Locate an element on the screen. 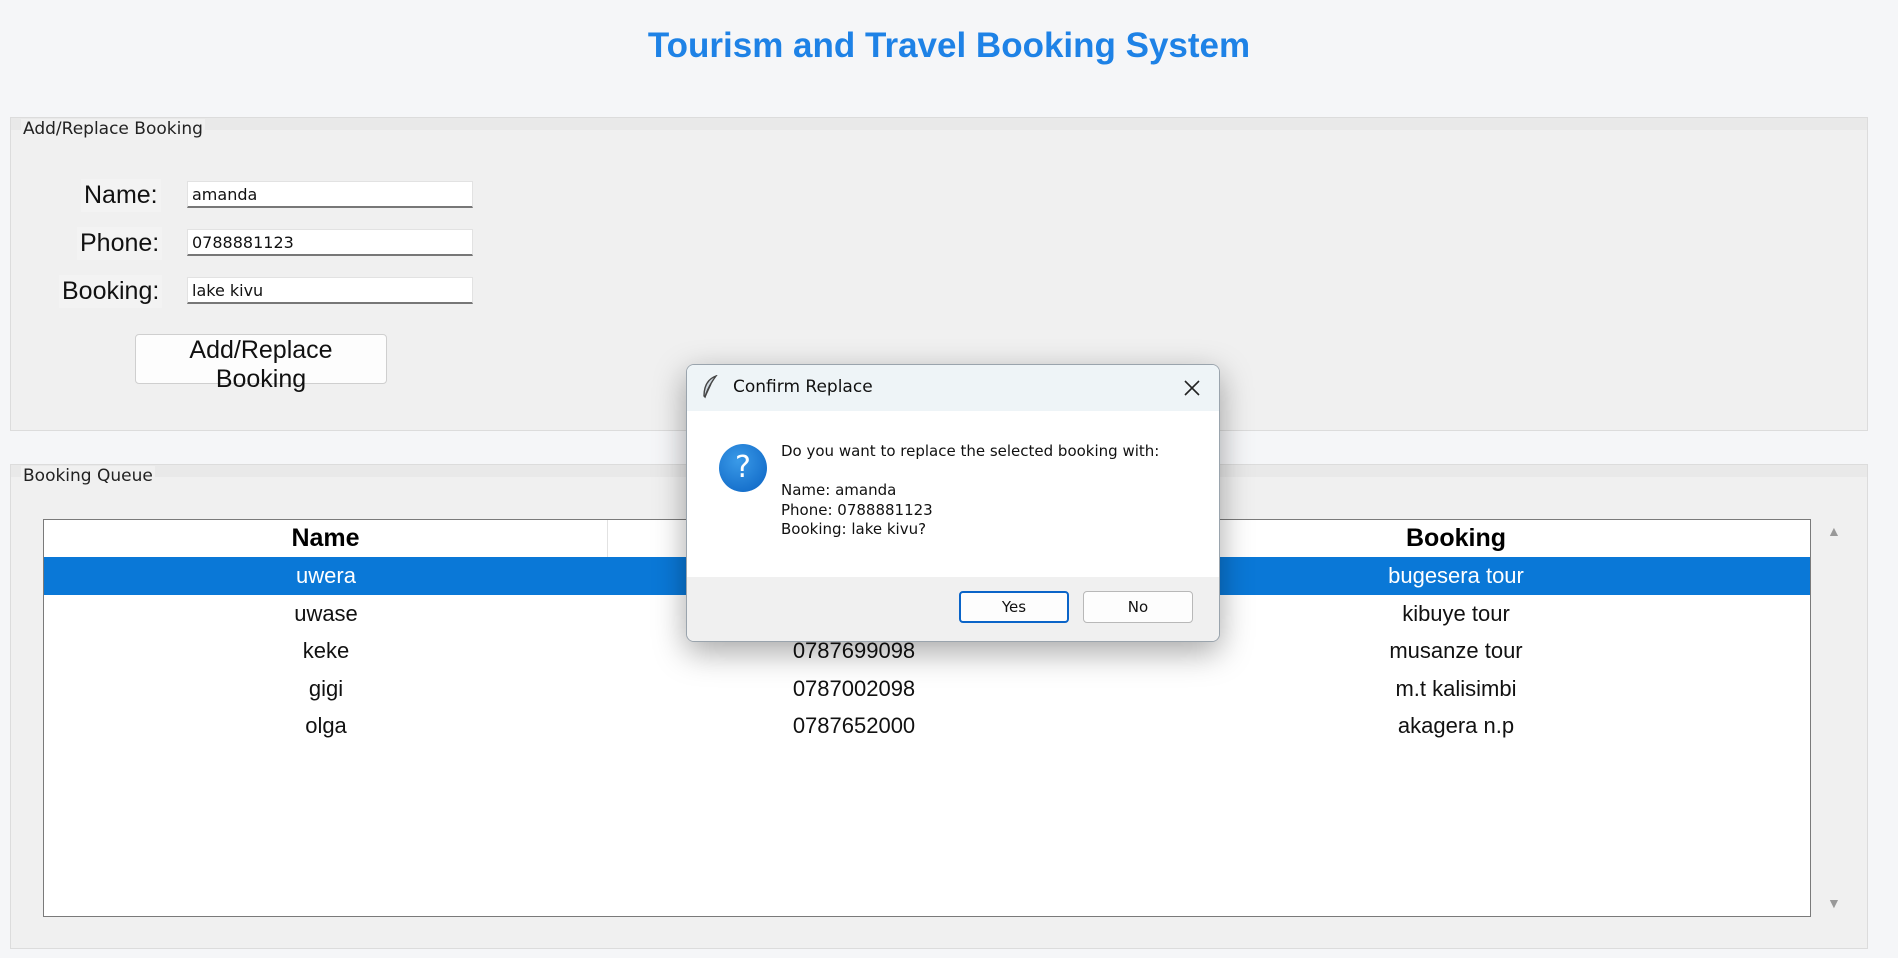  yes-button: Yes is located at coordinates (1014, 607).